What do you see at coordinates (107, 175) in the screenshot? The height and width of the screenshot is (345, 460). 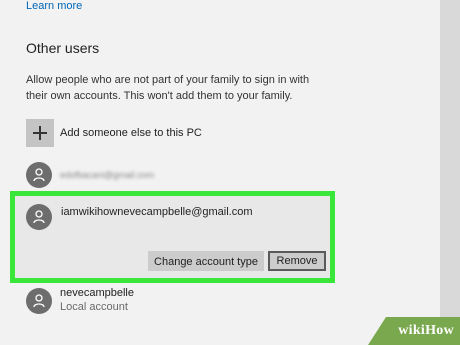 I see `user-email-obscured: edofbacani@gmail.com` at bounding box center [107, 175].